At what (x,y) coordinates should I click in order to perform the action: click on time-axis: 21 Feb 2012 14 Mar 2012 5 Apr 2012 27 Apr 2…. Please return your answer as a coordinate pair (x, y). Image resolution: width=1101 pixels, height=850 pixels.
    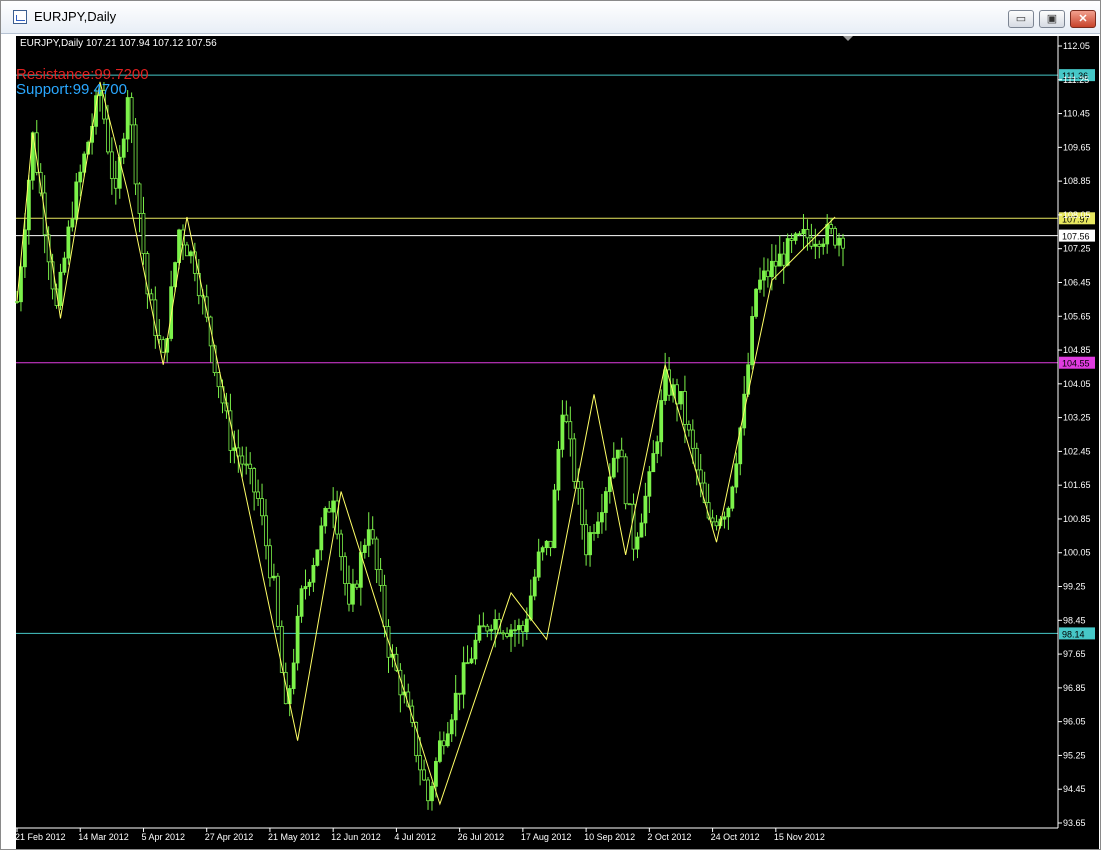
    Looking at the image, I should click on (536, 834).